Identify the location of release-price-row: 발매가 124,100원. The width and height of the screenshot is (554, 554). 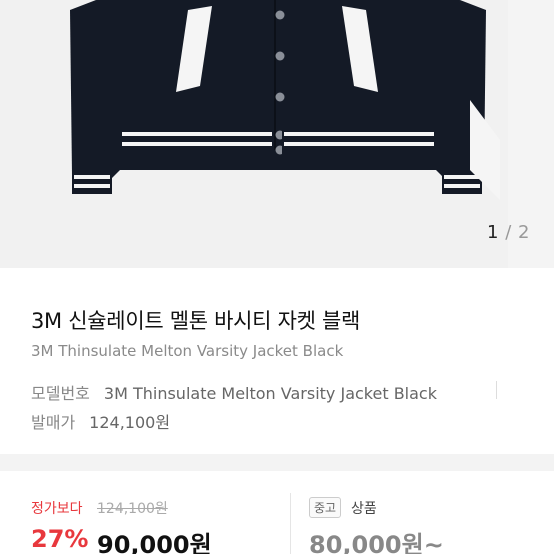
(100, 421).